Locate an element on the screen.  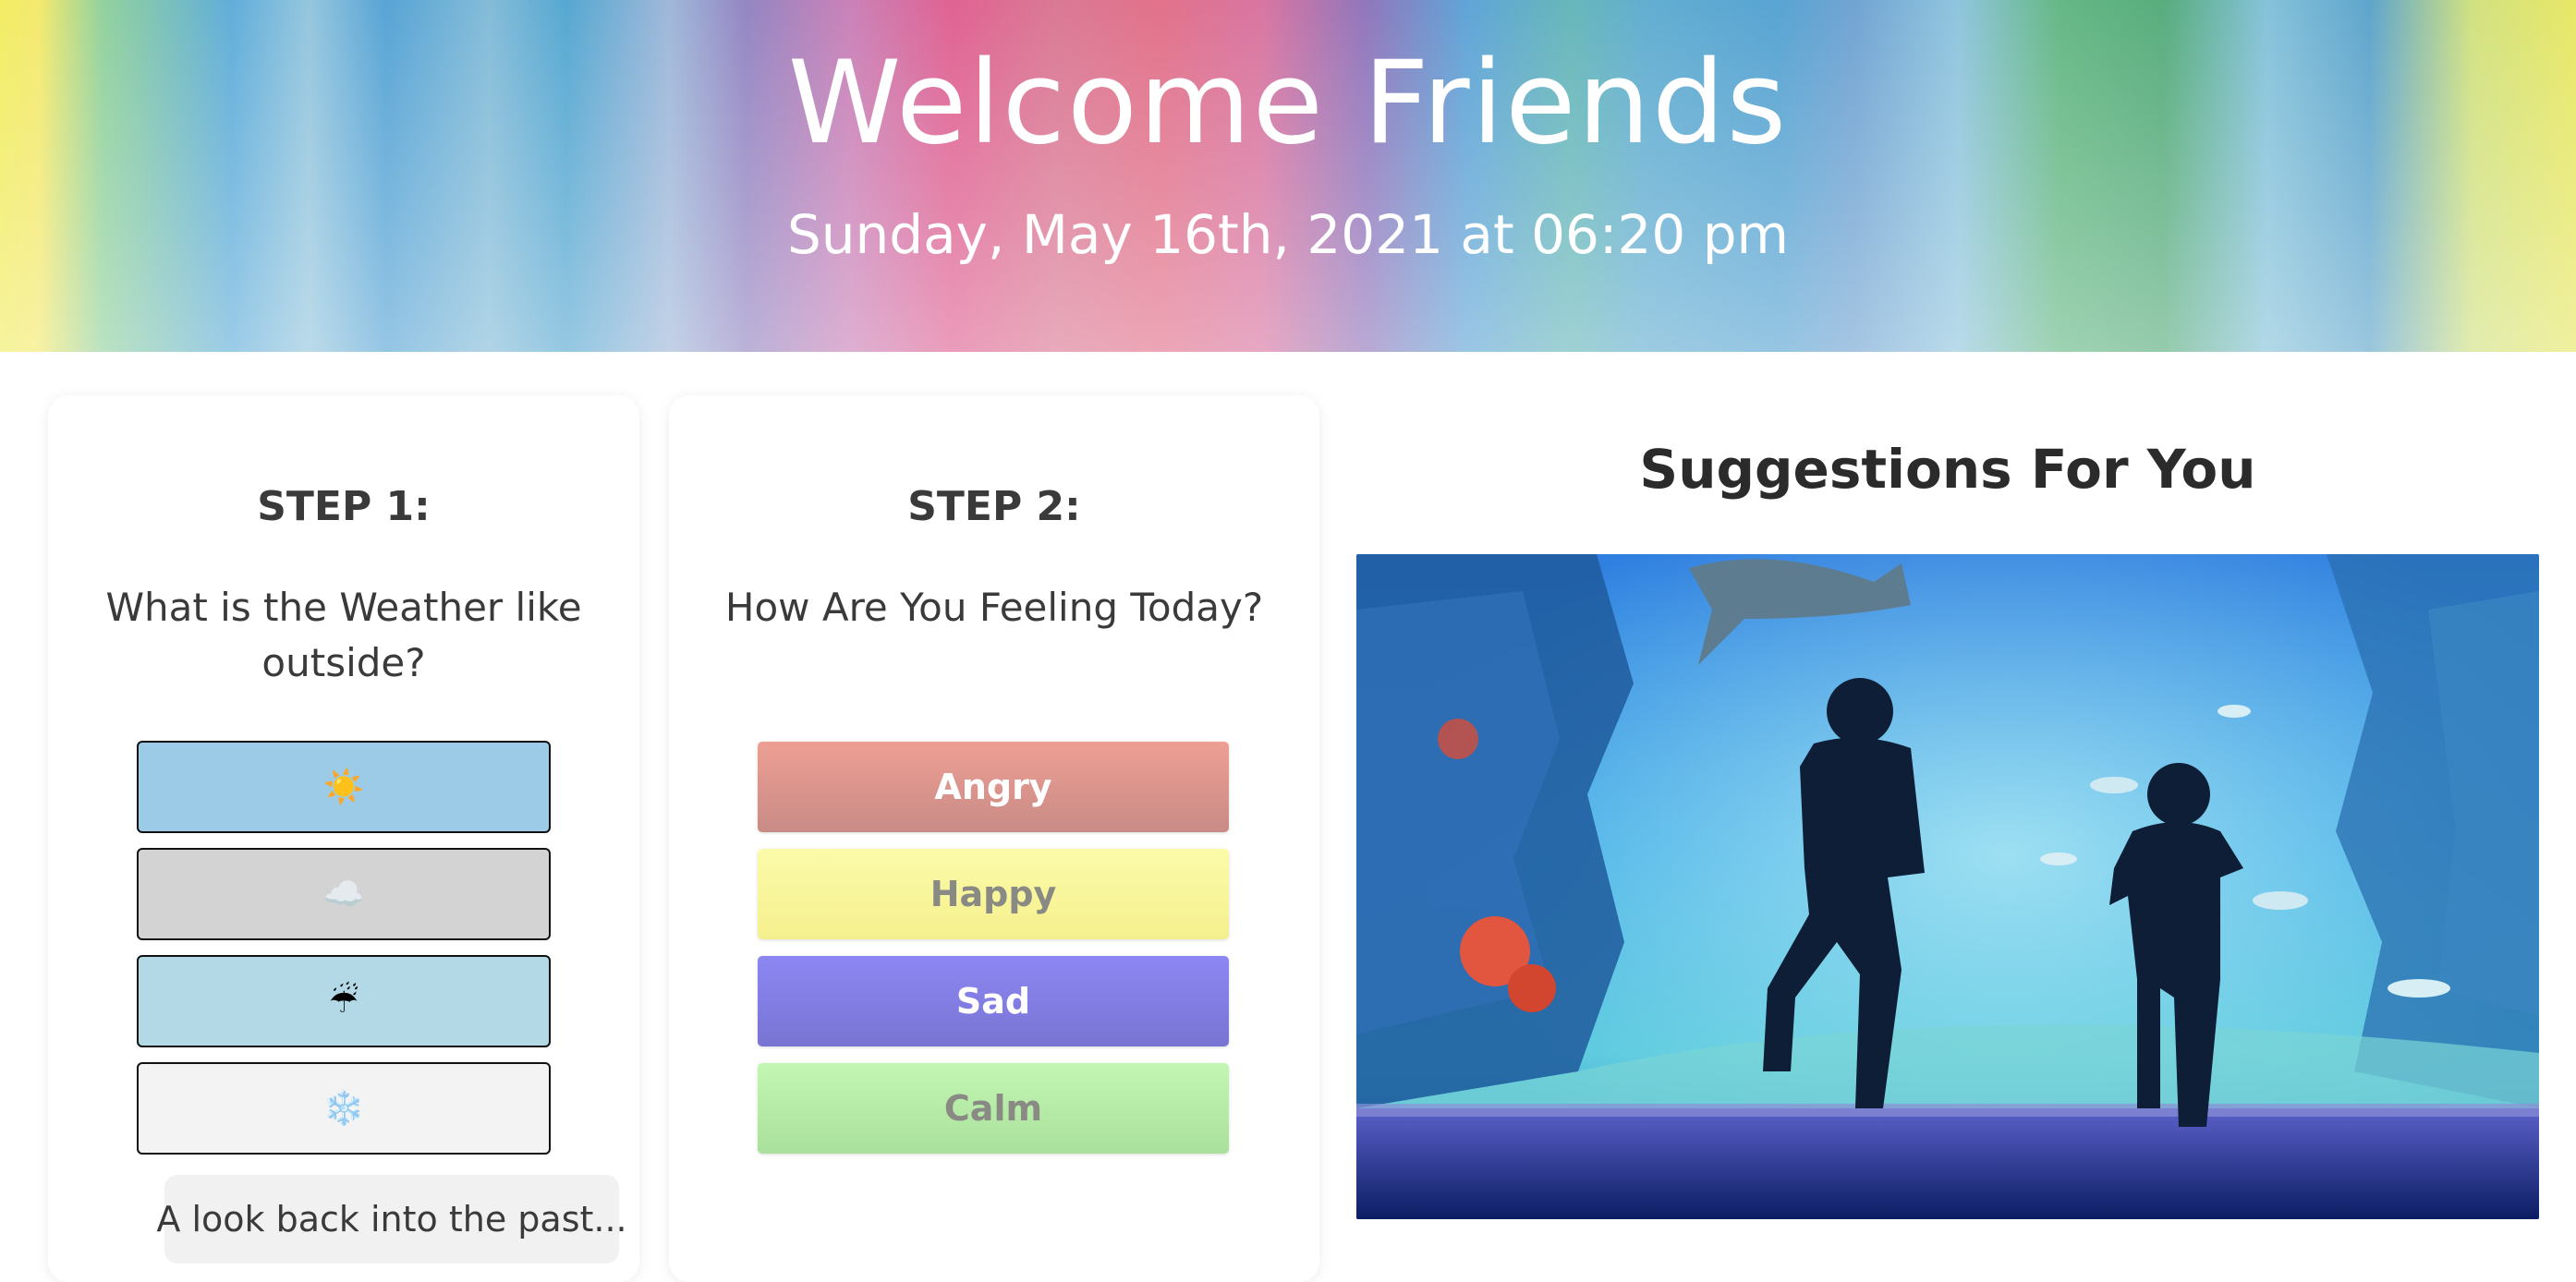
snowflake-icon: ❄️ is located at coordinates (343, 1109).